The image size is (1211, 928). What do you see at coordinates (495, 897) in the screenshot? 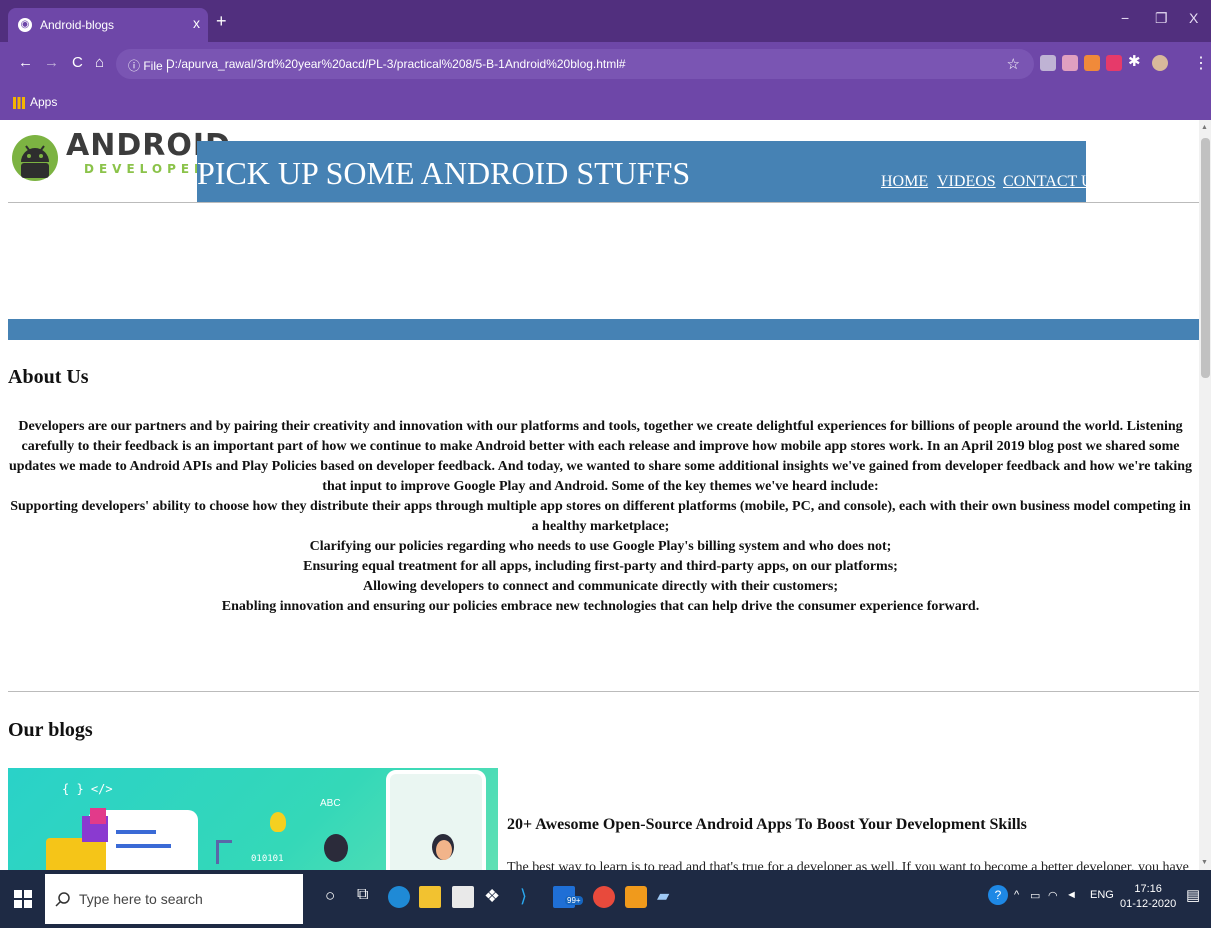
I see `dropbox-icon: ❖` at bounding box center [495, 897].